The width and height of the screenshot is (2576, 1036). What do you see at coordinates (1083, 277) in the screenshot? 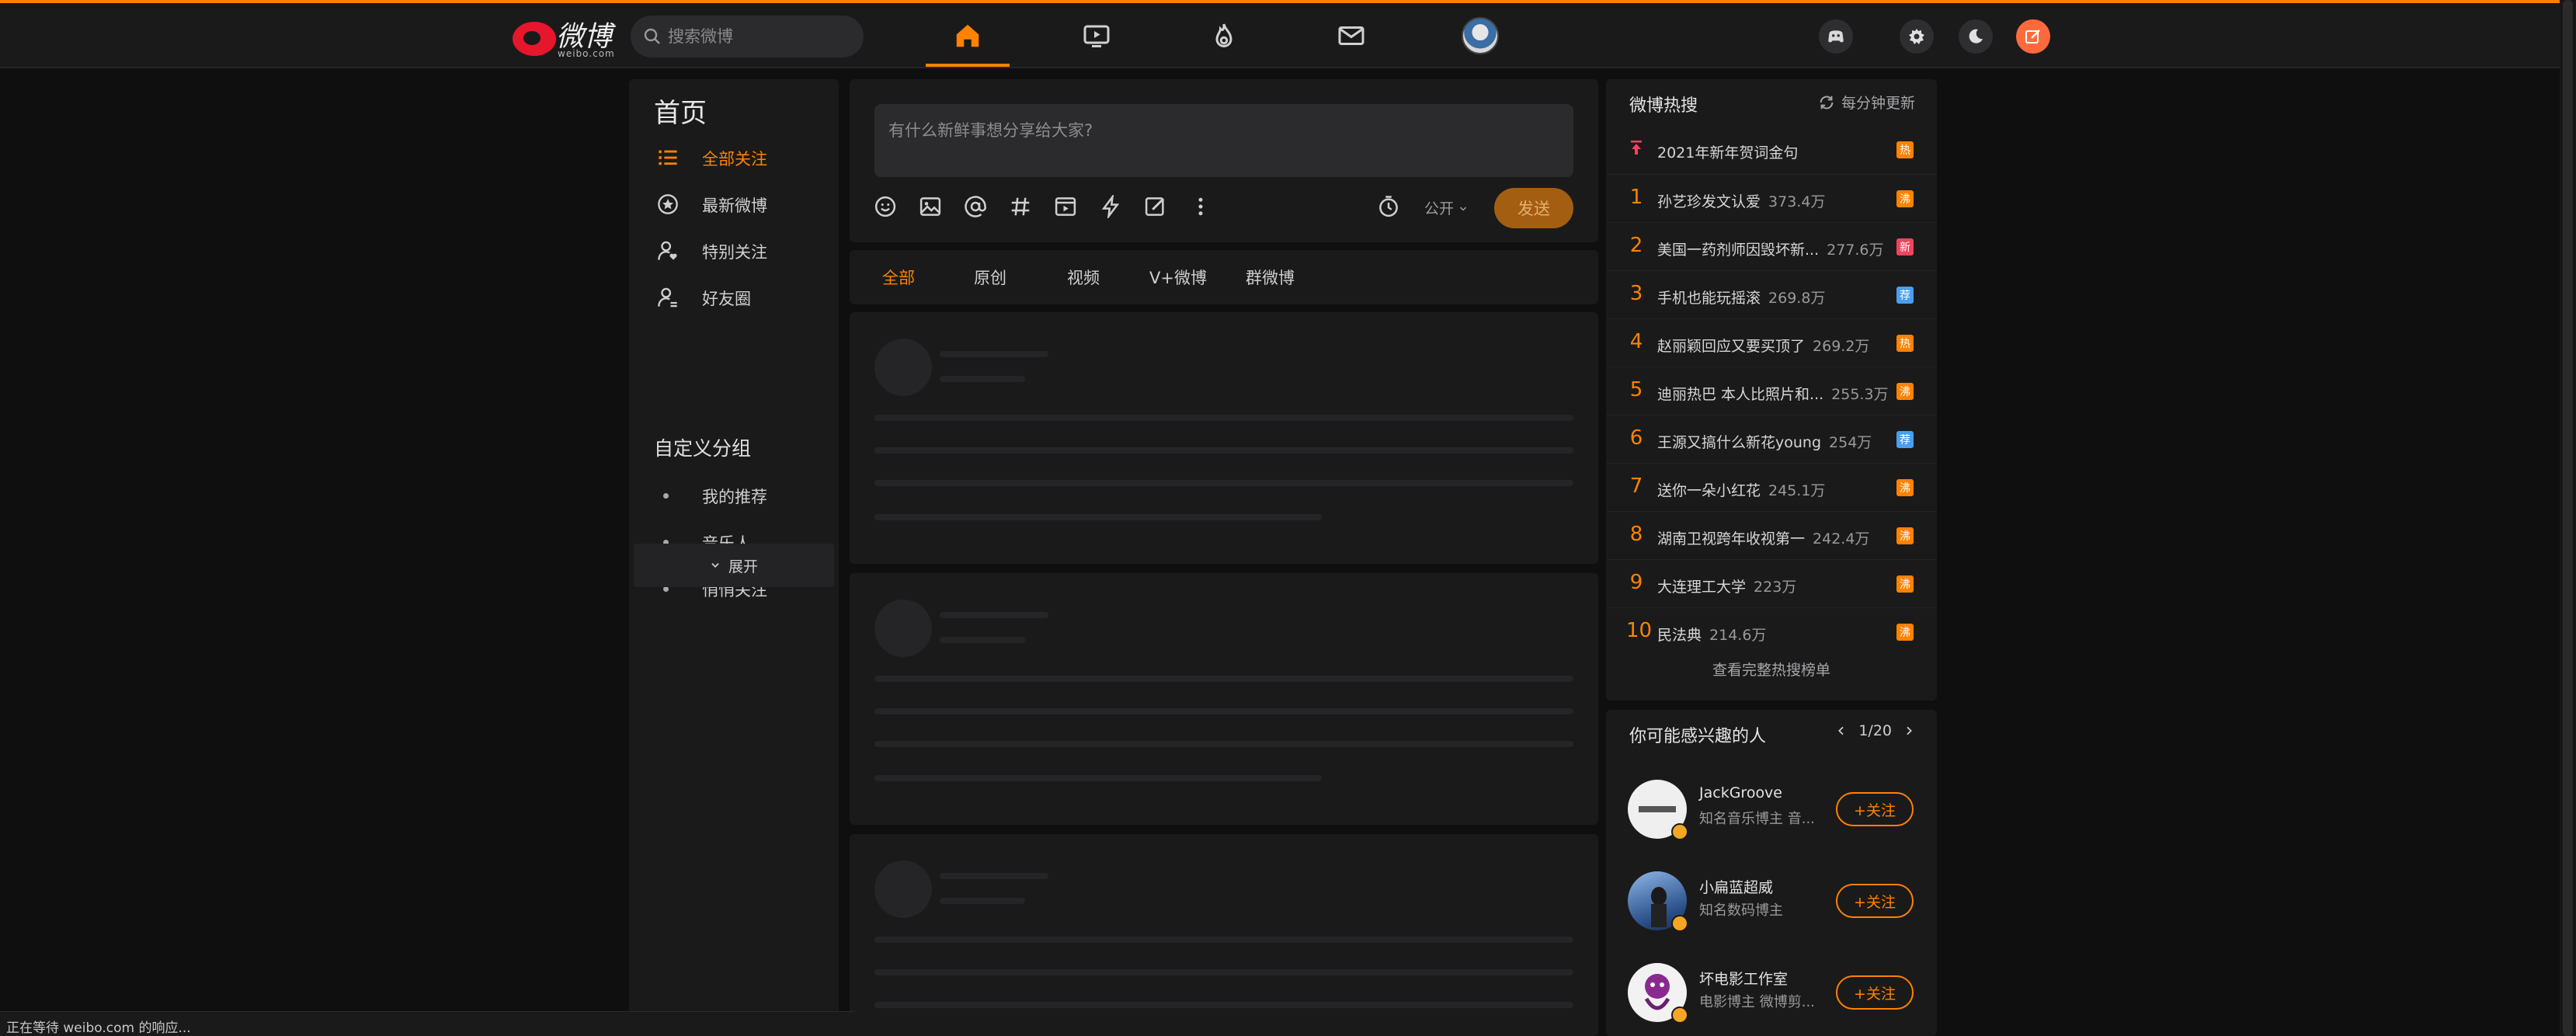
I see `tab-video: 视频` at bounding box center [1083, 277].